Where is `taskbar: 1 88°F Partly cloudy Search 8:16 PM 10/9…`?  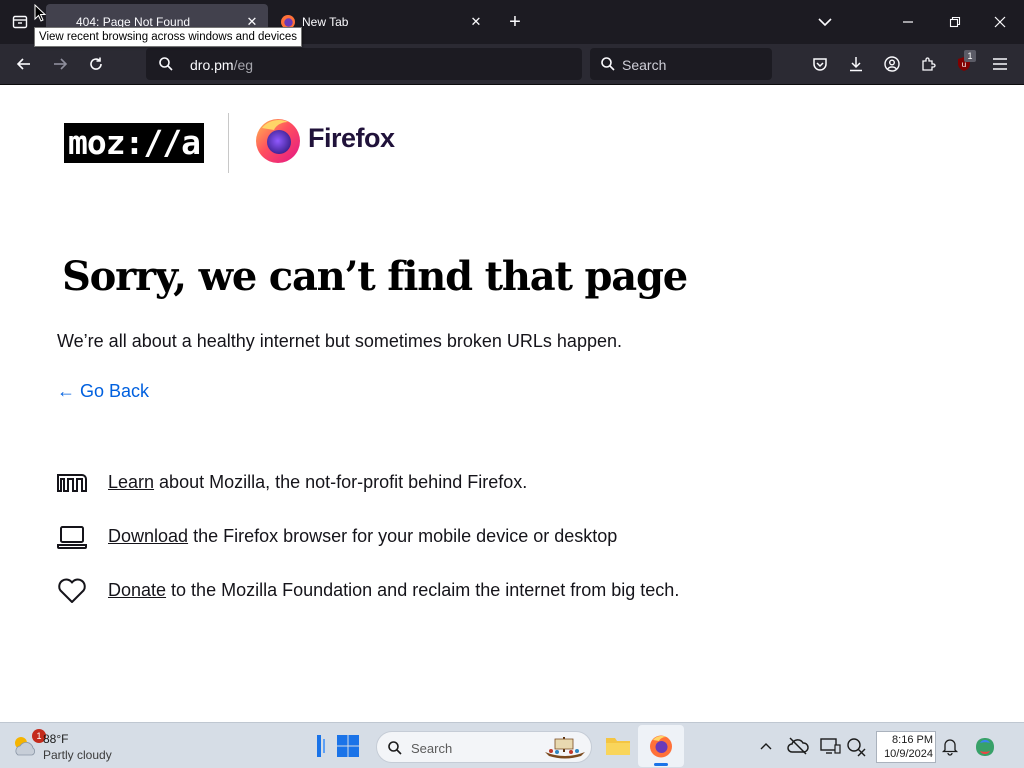
taskbar: 1 88°F Partly cloudy Search 8:16 PM 10/9… is located at coordinates (512, 745).